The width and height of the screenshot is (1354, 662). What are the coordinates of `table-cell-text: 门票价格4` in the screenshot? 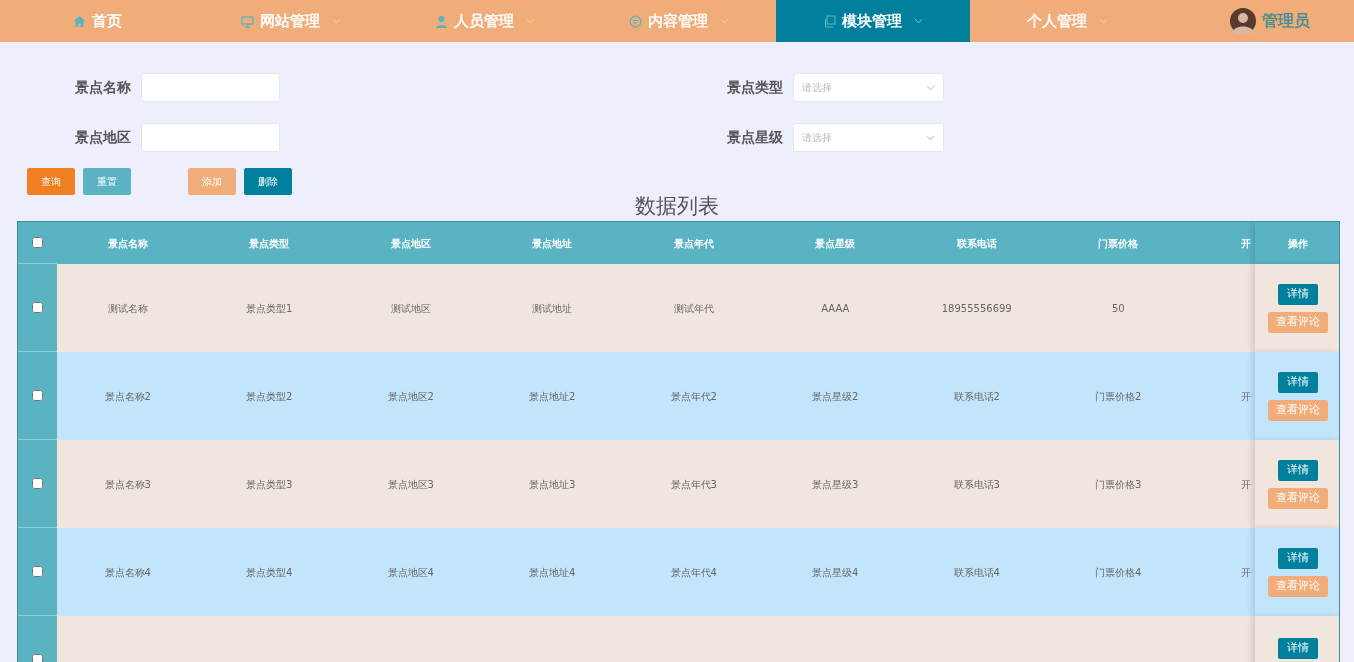 It's located at (1118, 572).